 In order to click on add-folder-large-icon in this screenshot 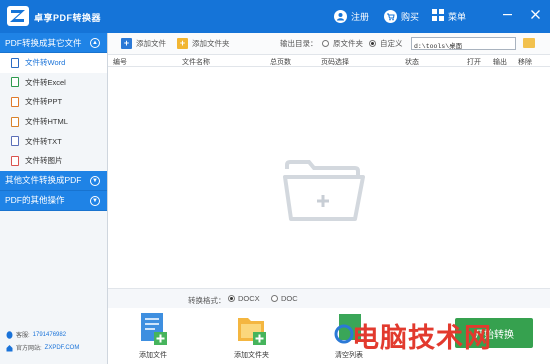, I will do `click(251, 331)`.